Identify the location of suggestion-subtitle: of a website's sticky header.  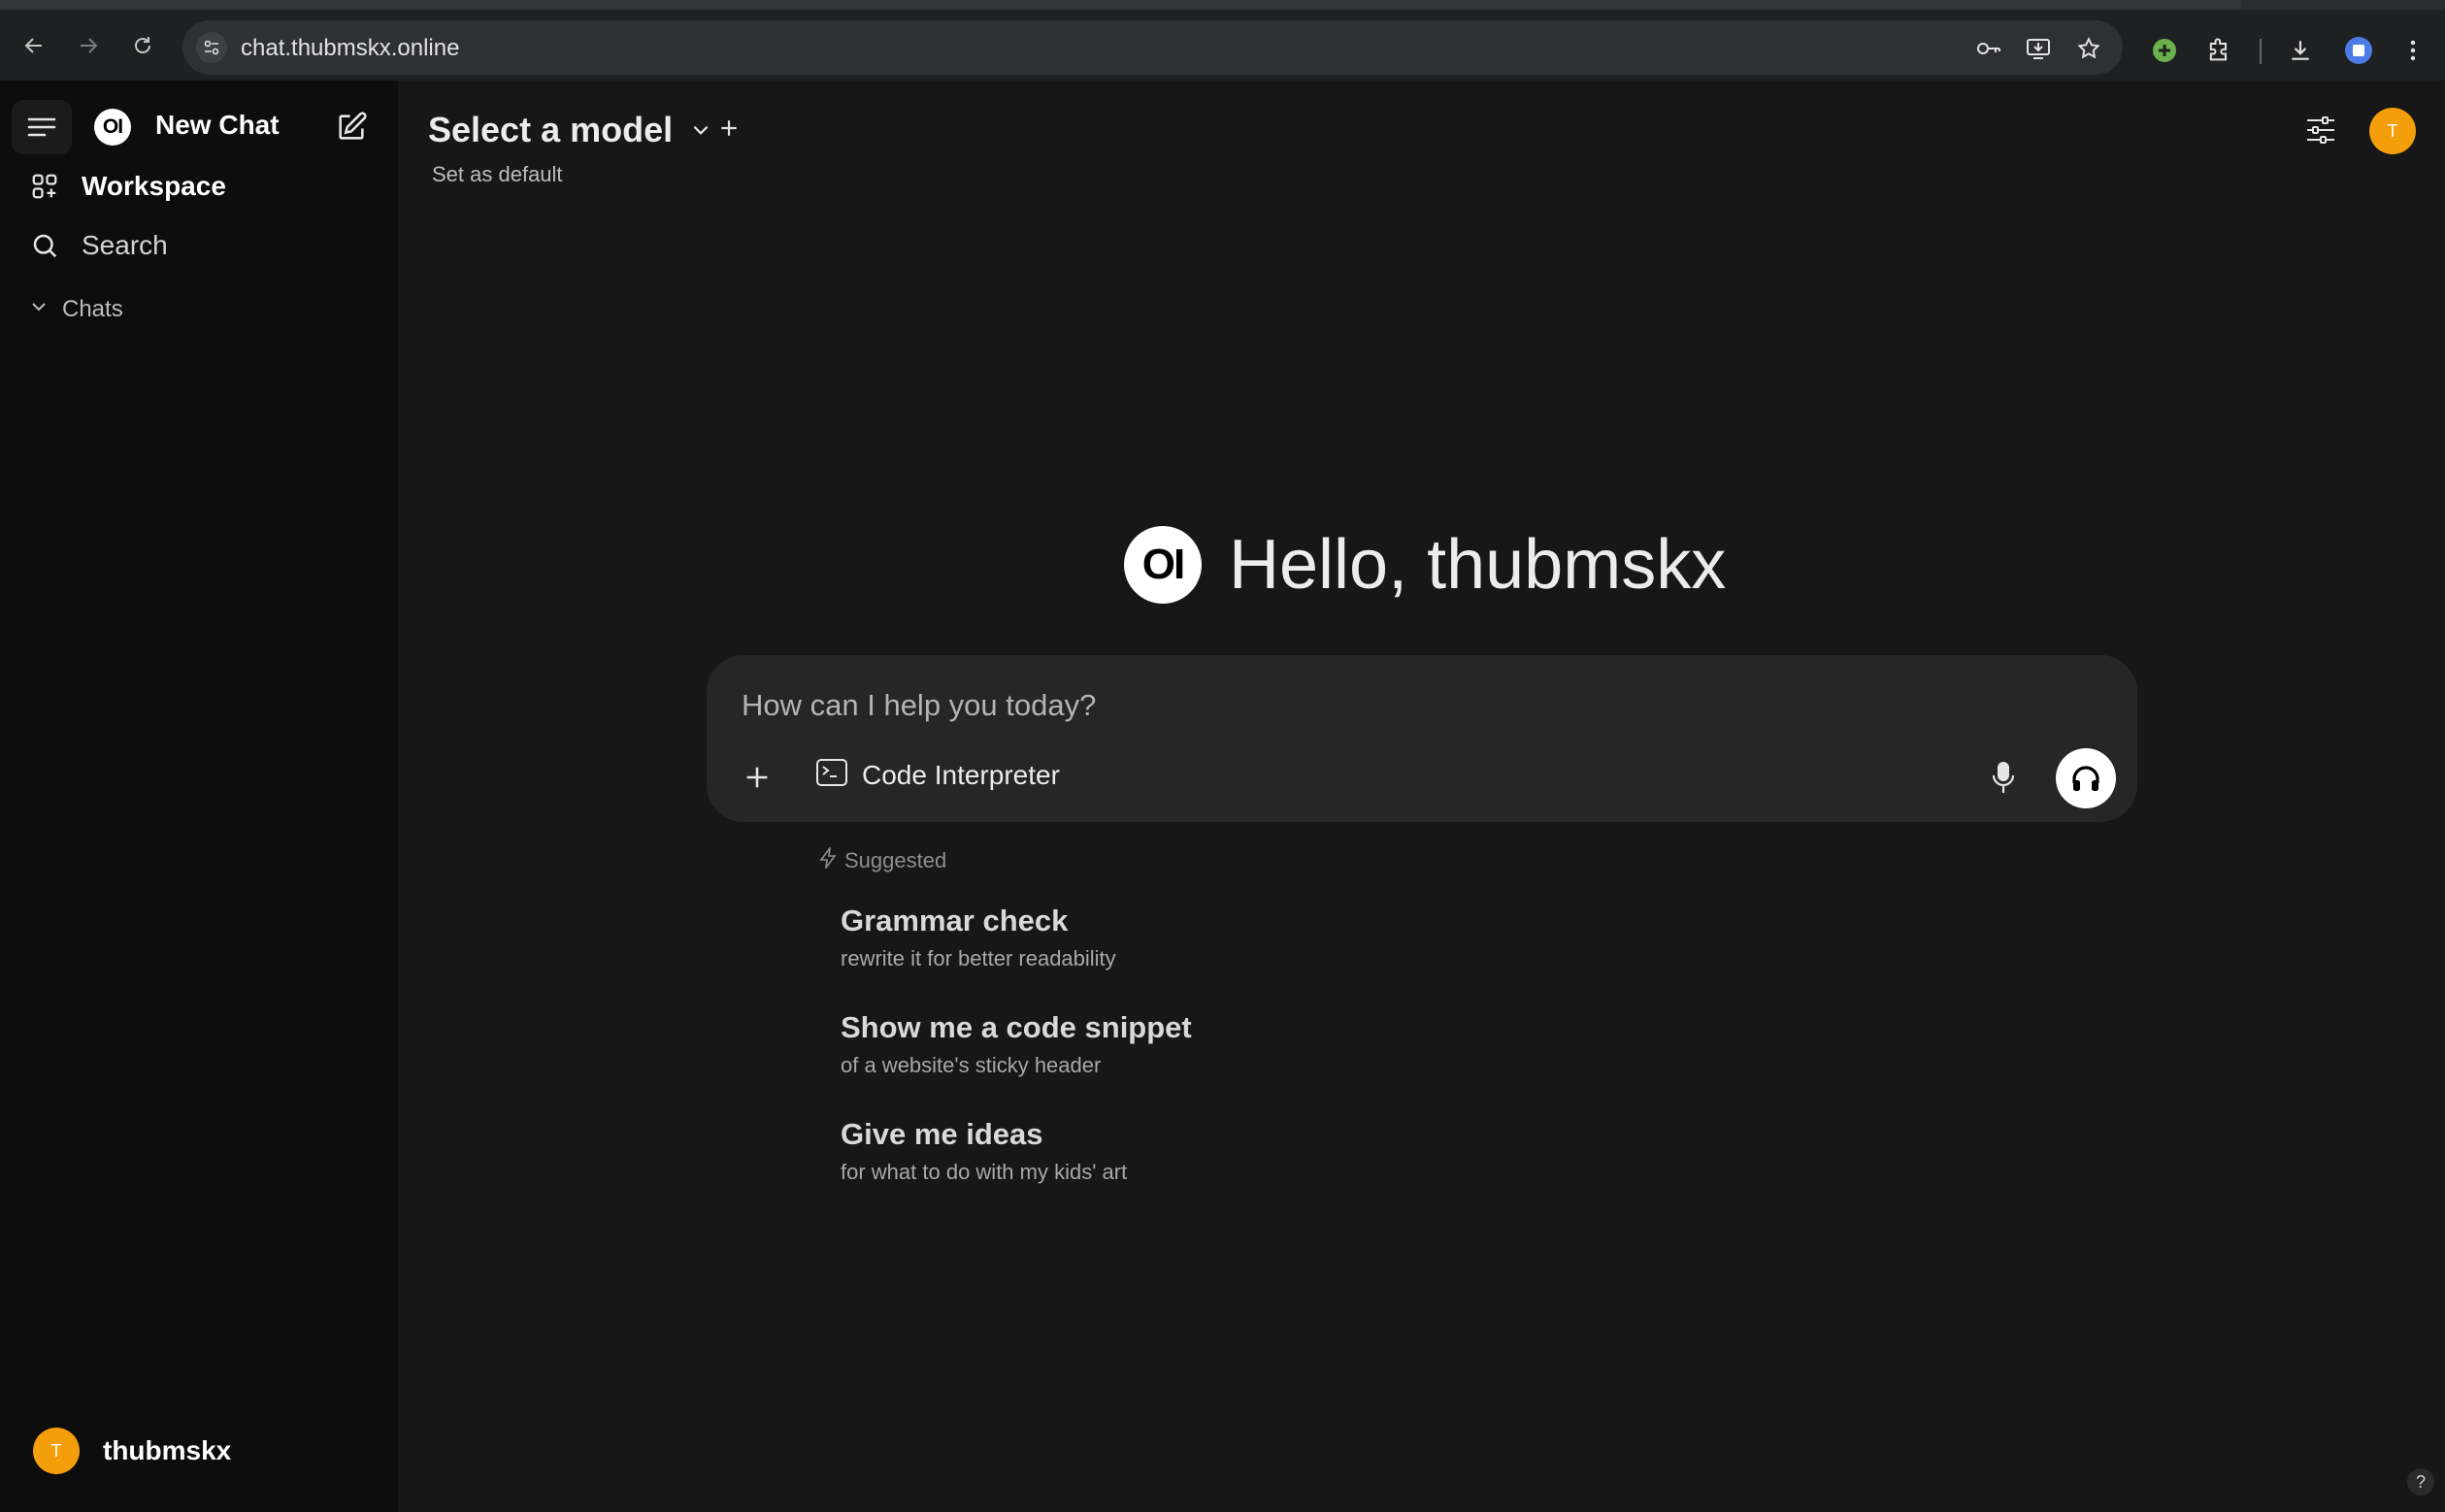
(971, 1065).